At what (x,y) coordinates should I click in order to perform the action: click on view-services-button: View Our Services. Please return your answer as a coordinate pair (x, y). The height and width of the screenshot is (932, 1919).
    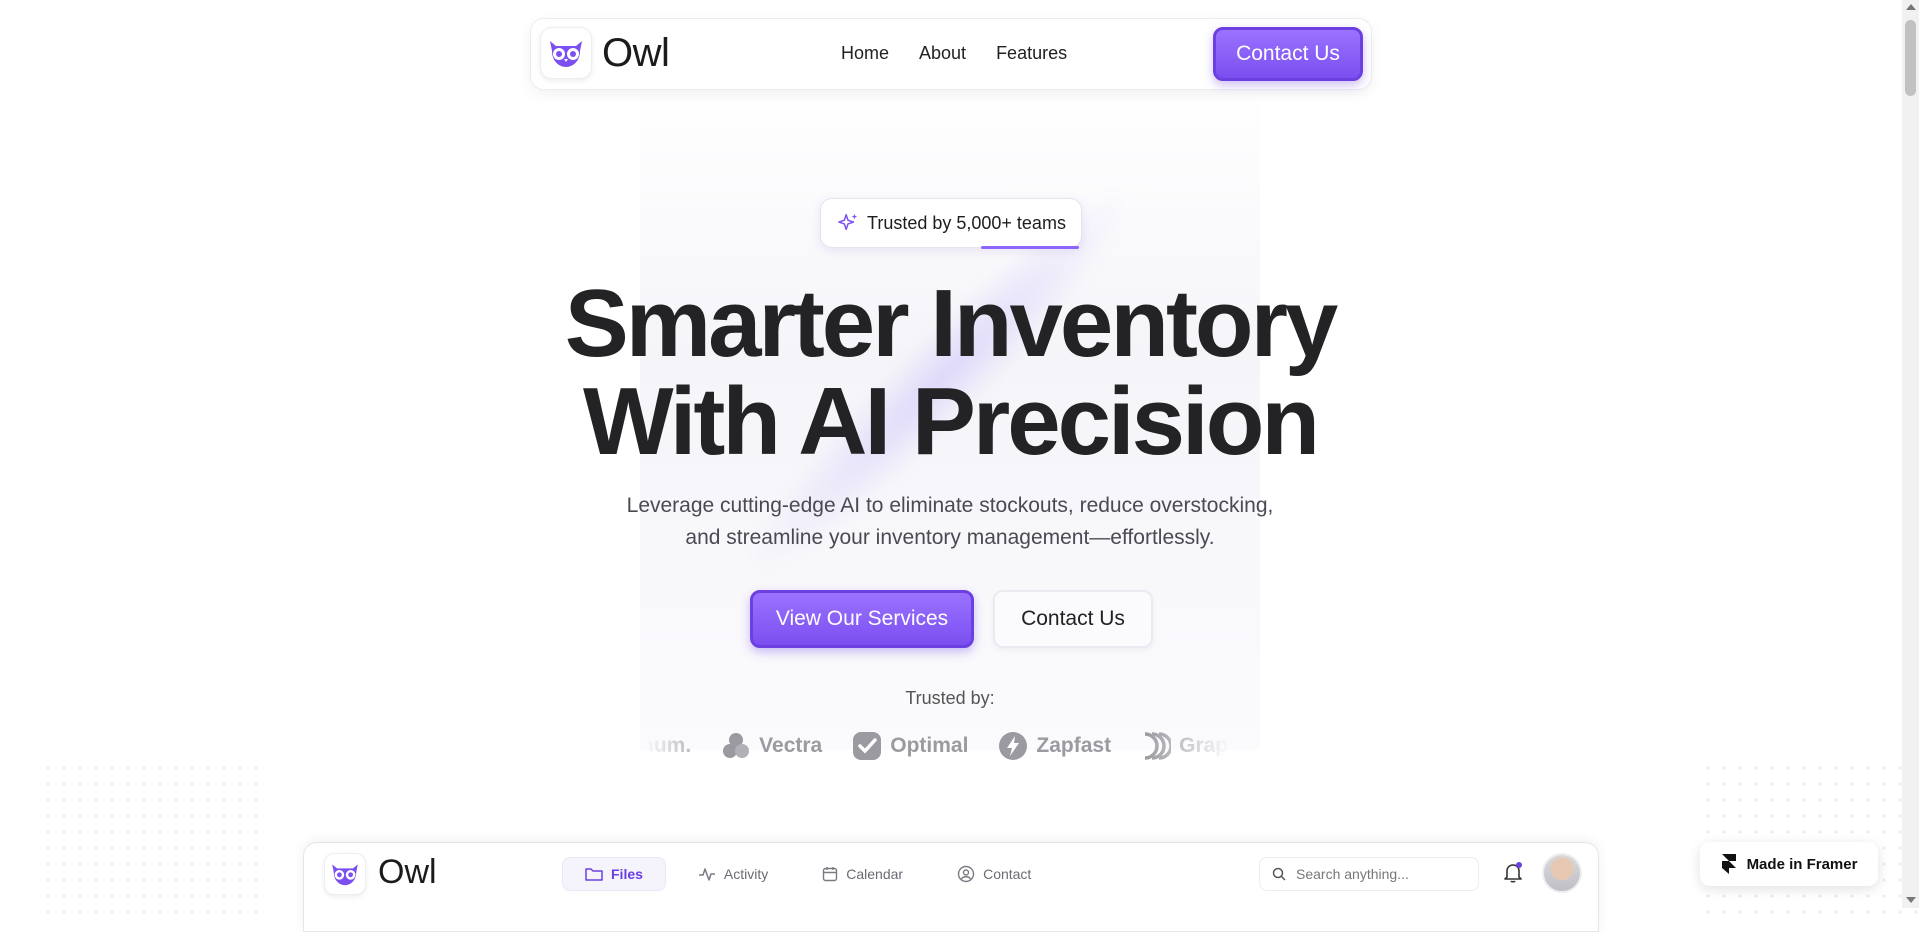
    Looking at the image, I should click on (862, 619).